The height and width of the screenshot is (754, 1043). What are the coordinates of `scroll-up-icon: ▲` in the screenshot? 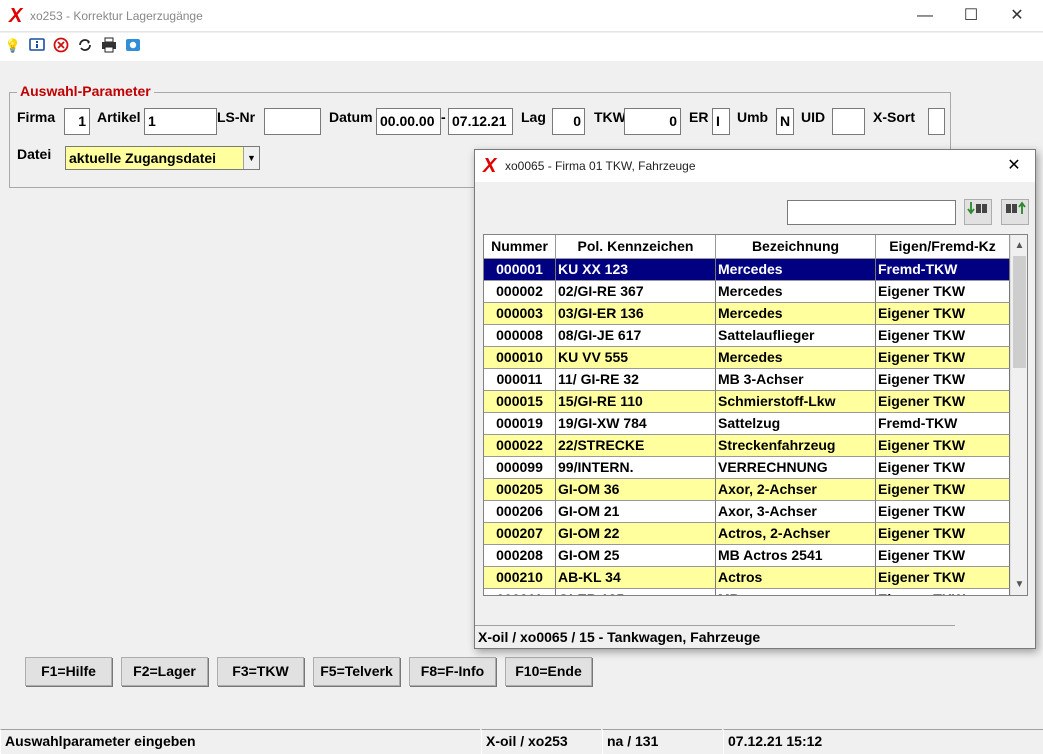 It's located at (1019, 245).